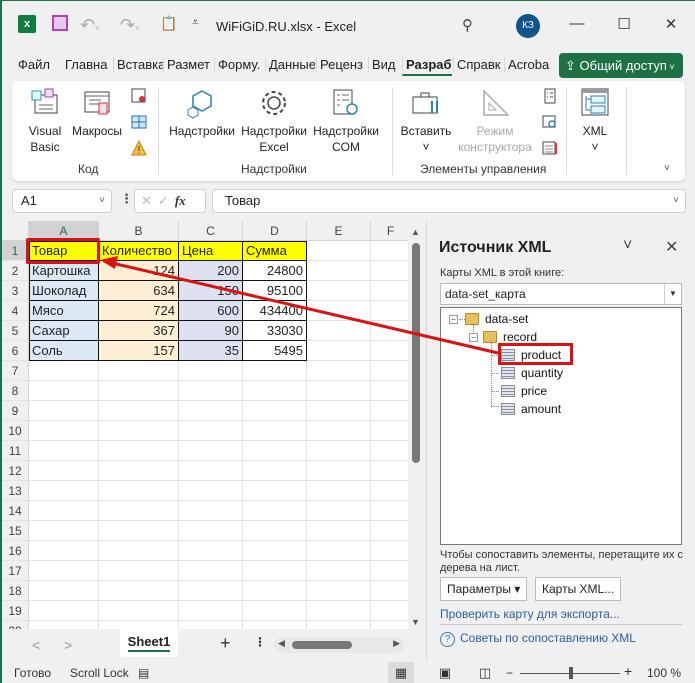 The width and height of the screenshot is (695, 683). Describe the element at coordinates (139, 231) in the screenshot. I see `column-header-b: B` at that location.